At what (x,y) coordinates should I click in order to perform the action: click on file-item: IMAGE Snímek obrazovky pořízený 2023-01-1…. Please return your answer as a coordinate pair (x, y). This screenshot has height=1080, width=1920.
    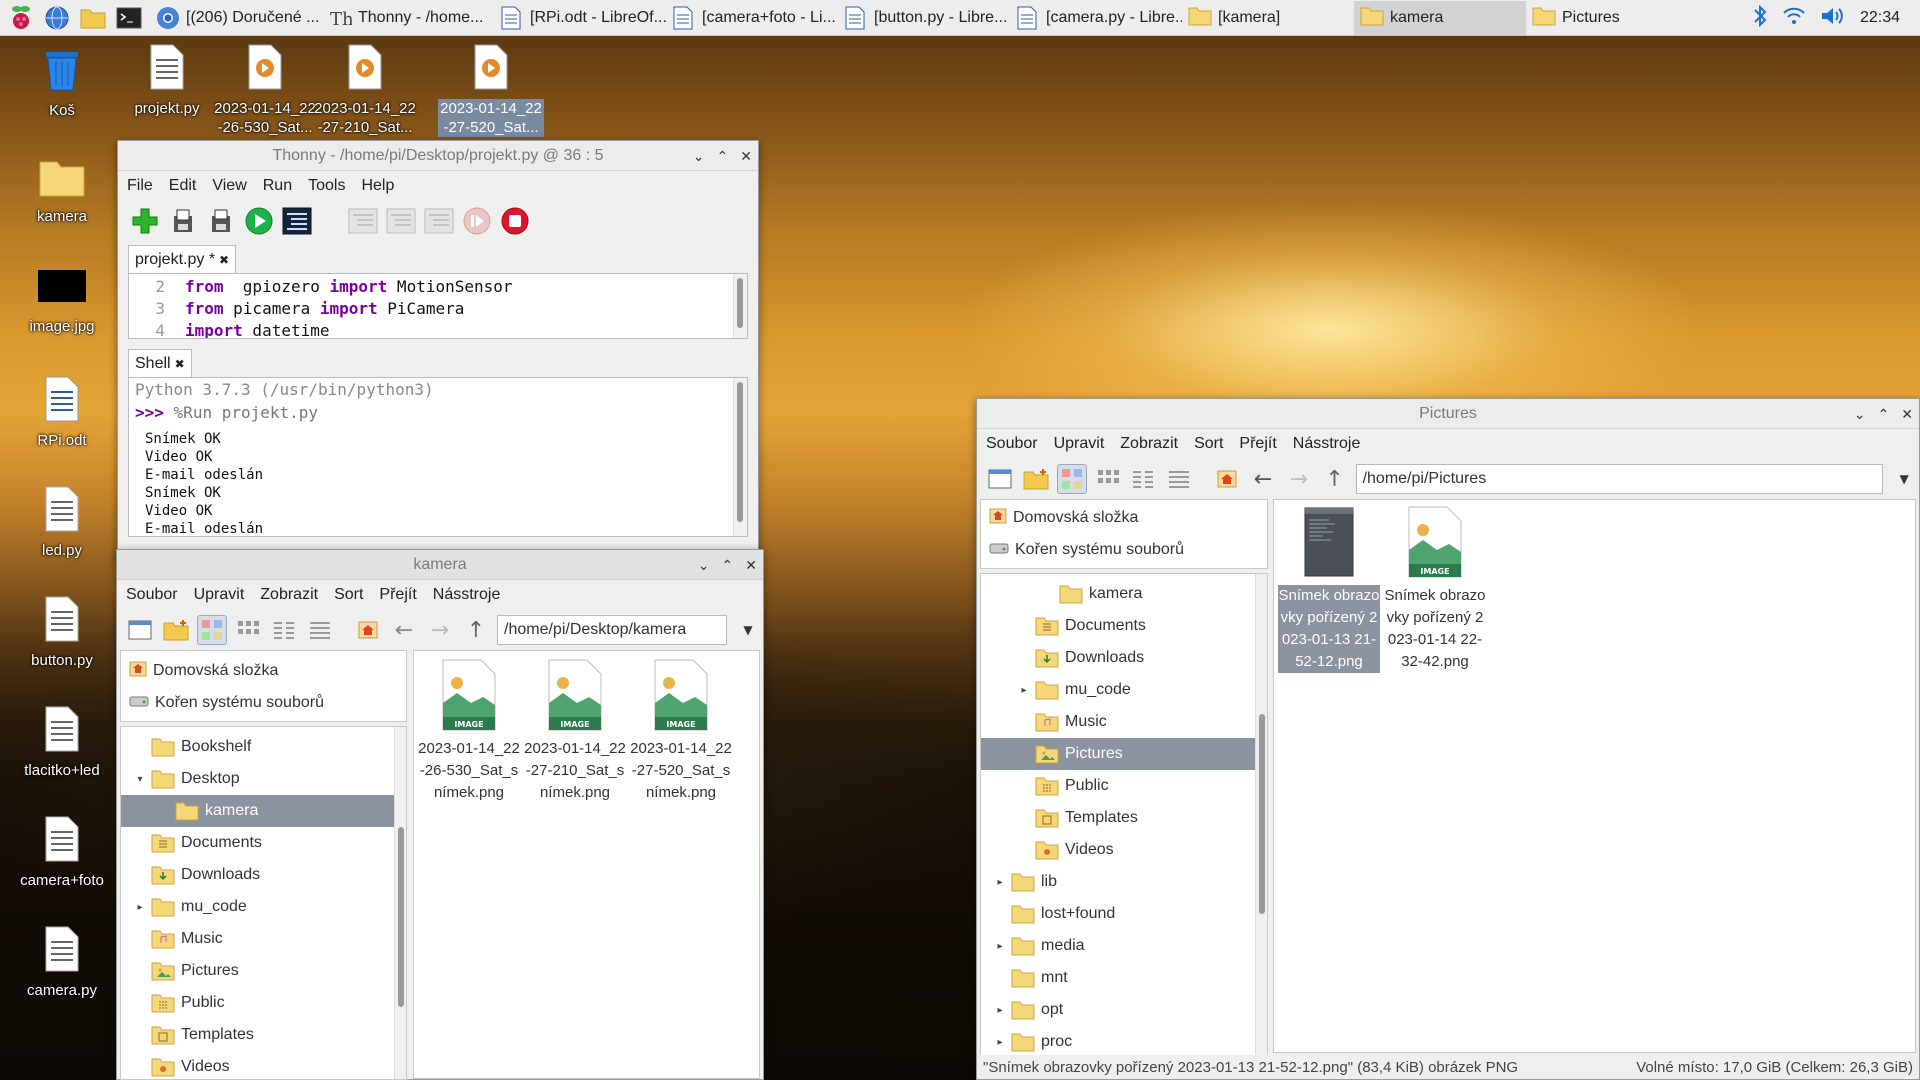
    Looking at the image, I should click on (1435, 589).